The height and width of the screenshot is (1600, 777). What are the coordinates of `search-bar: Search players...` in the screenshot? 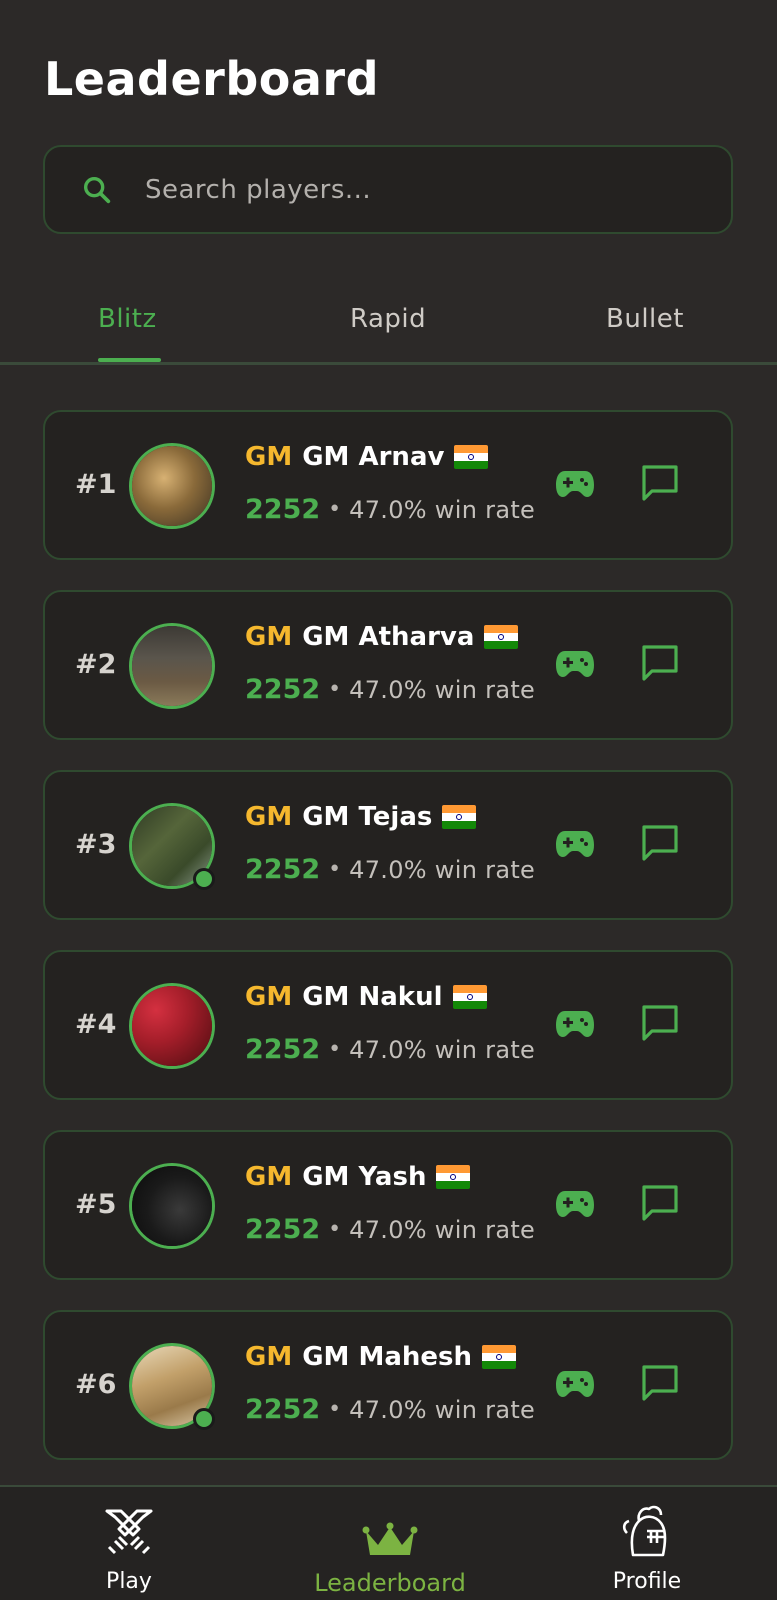 It's located at (388, 189).